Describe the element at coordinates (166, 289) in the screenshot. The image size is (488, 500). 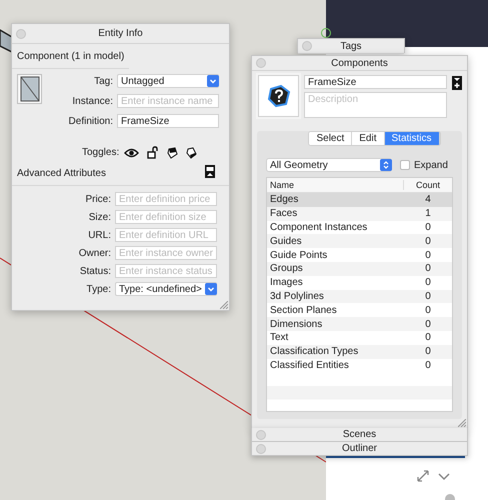
I see `dropdown: Type: <undefined>` at that location.